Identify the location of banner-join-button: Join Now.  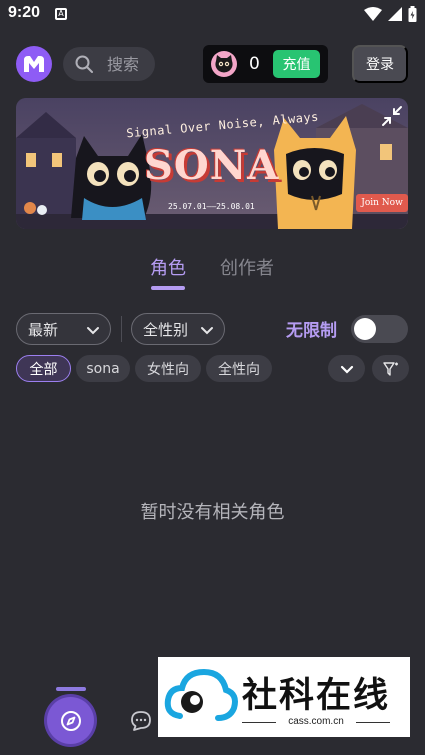
(382, 203).